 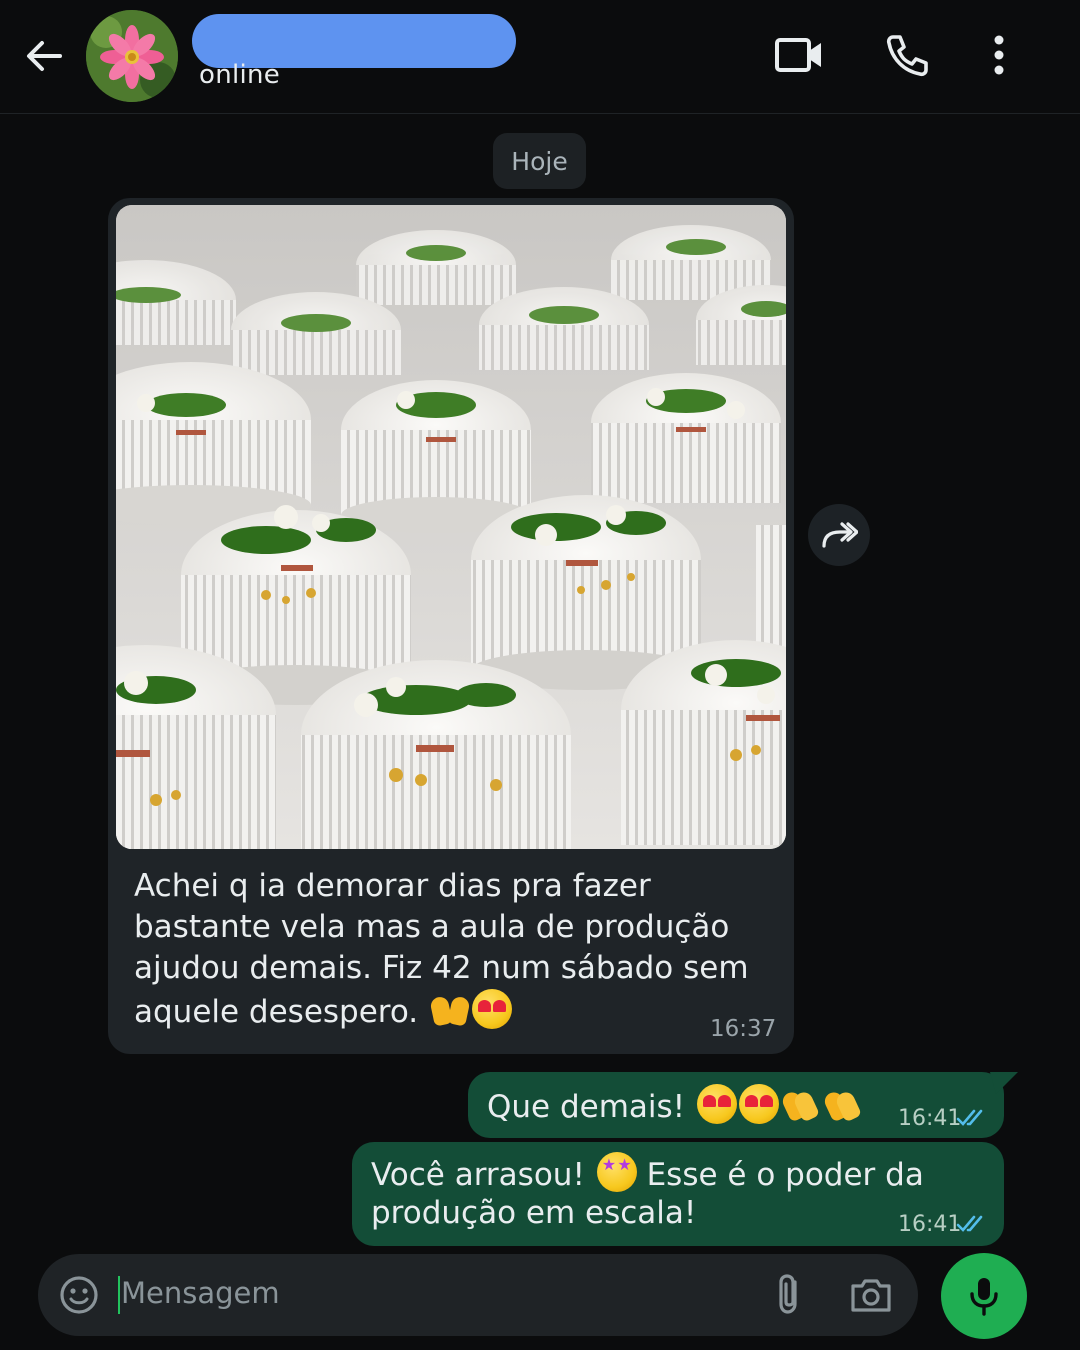 What do you see at coordinates (871, 1295) in the screenshot?
I see `camera-icon` at bounding box center [871, 1295].